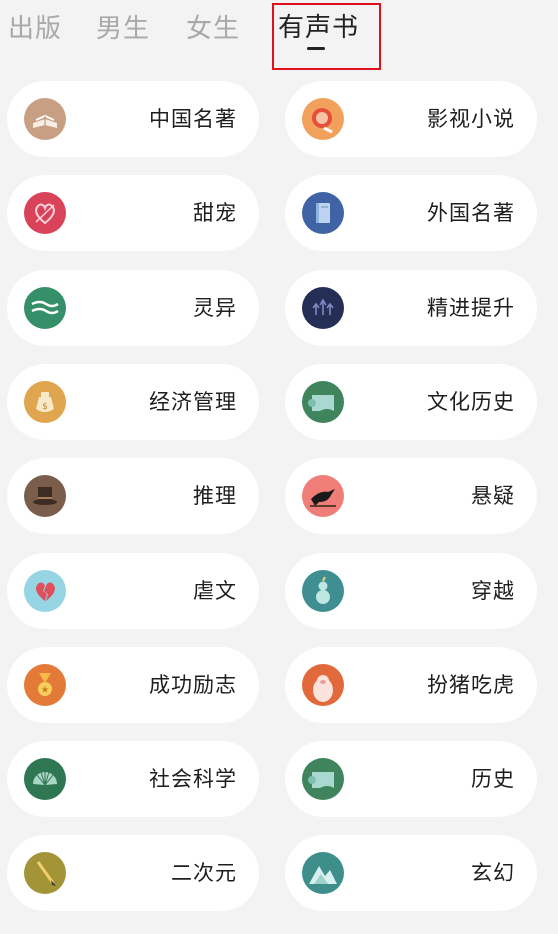 The width and height of the screenshot is (558, 934). I want to click on category-card: 外国名著, so click(411, 213).